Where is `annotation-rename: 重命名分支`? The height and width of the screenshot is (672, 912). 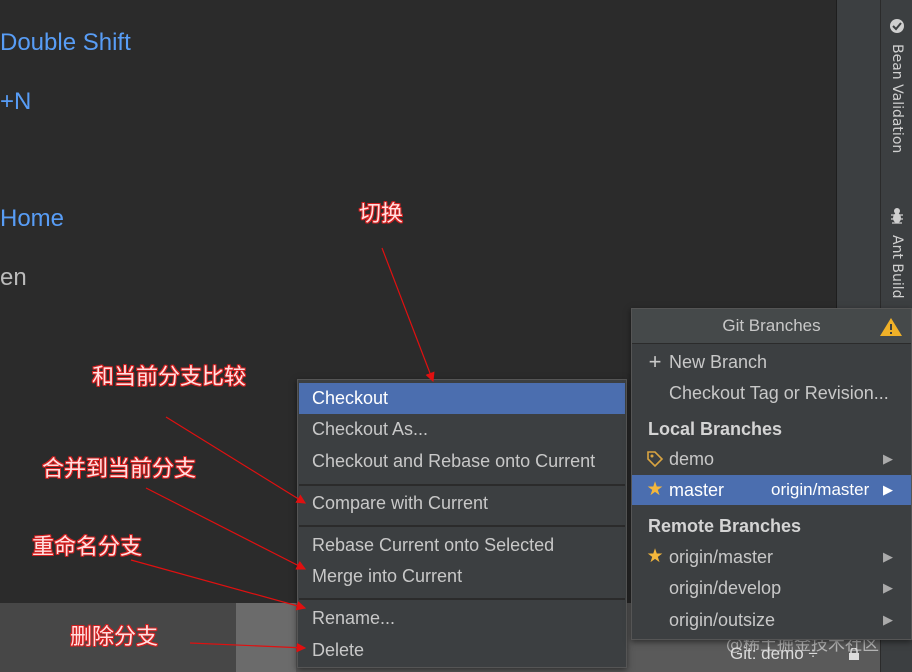
annotation-rename: 重命名分支 is located at coordinates (87, 547).